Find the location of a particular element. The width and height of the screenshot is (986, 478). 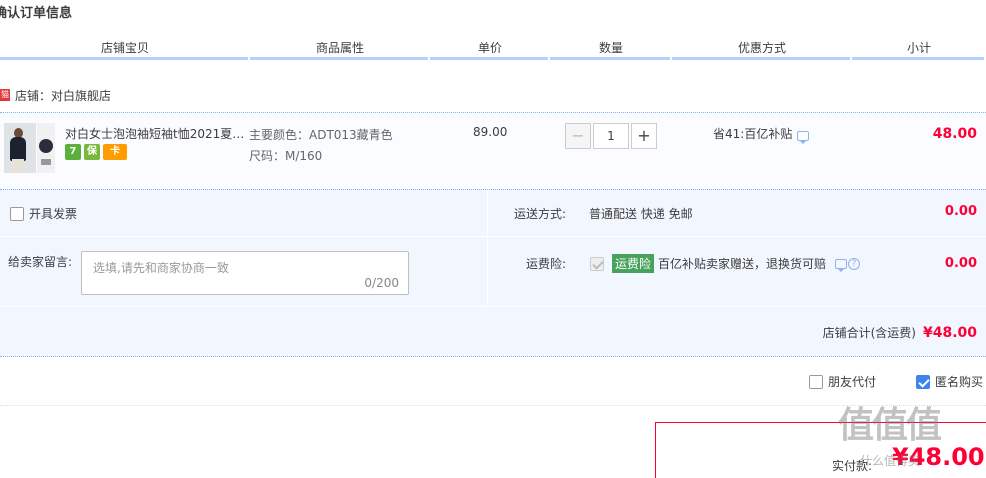

col-attrs: 商品属性 is located at coordinates (340, 50).